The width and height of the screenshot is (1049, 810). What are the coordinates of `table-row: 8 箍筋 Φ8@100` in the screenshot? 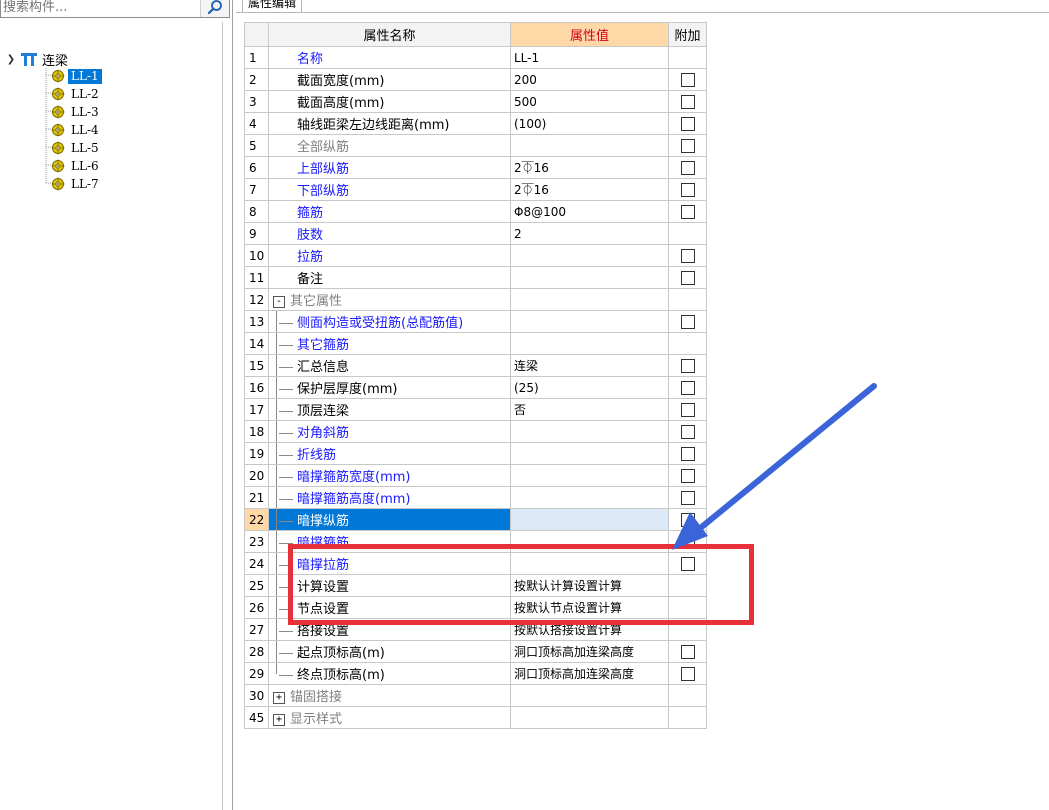 It's located at (475, 211).